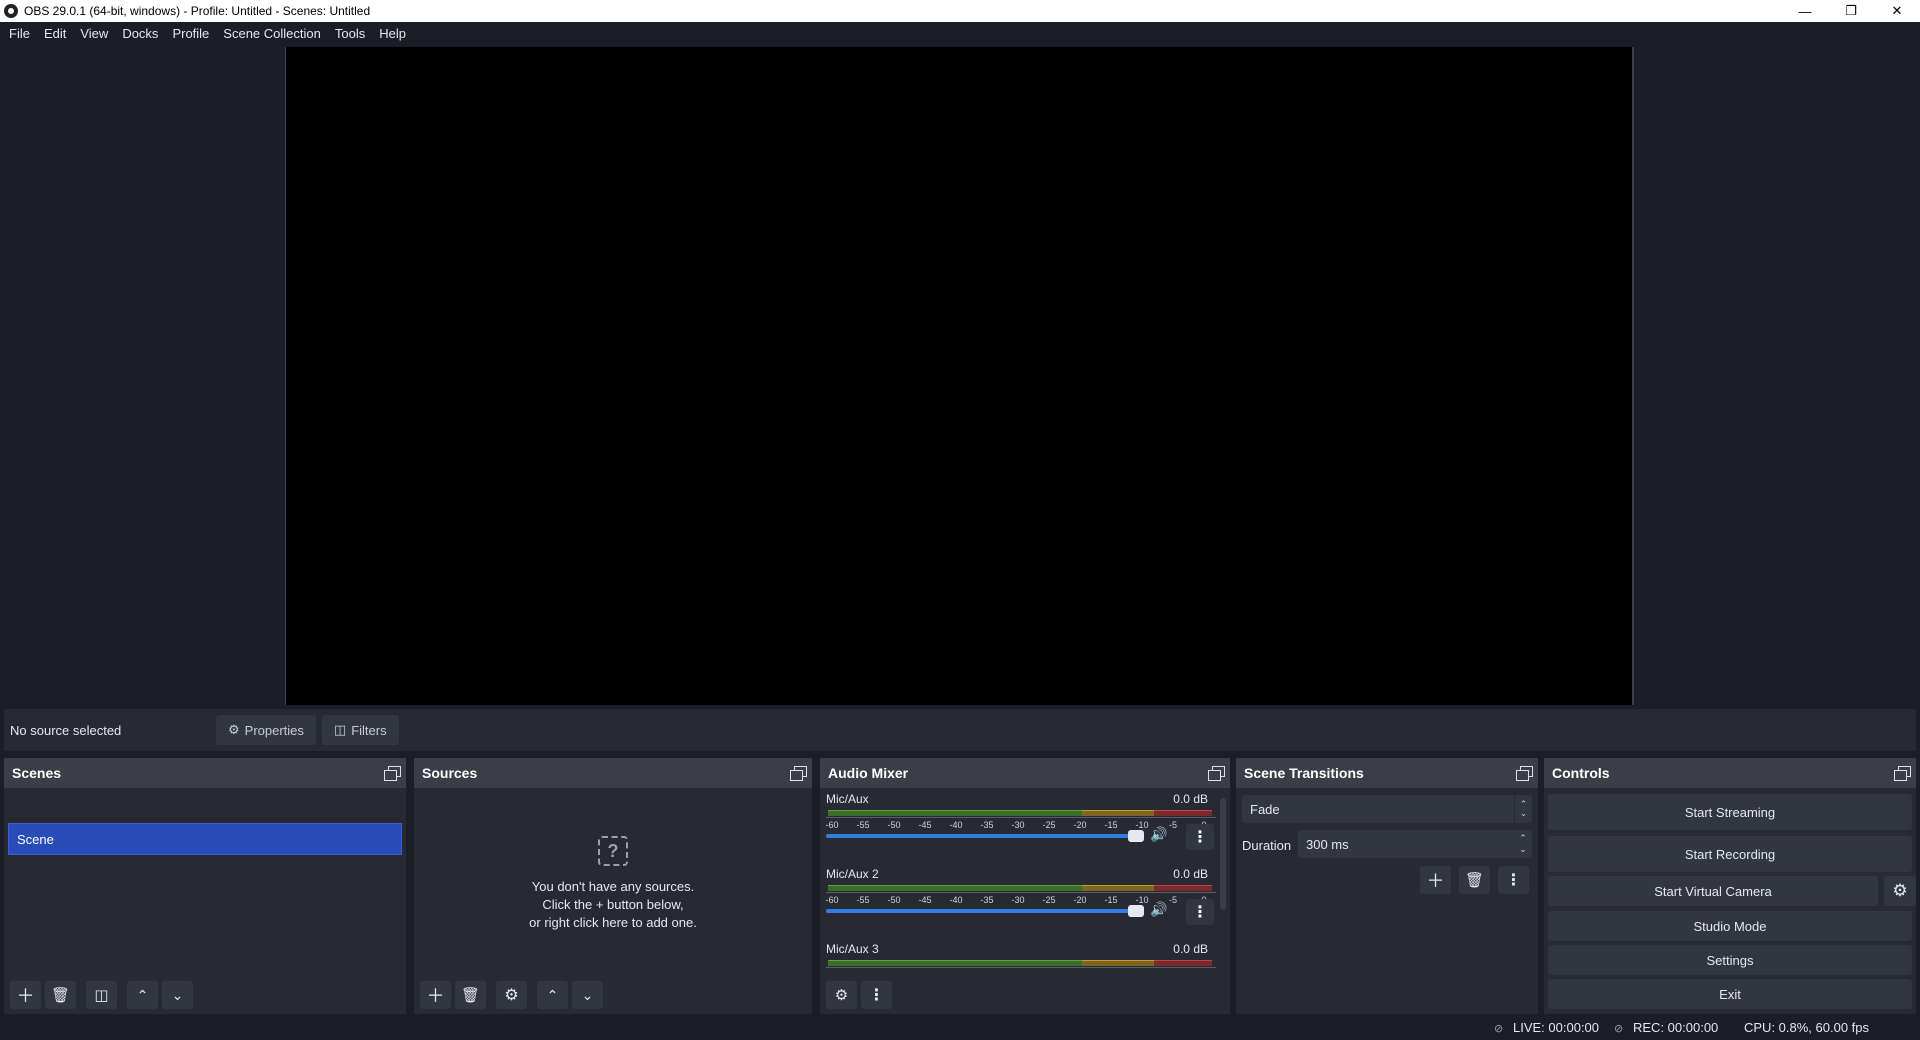 The image size is (1920, 1040). I want to click on sources-title: Sources, so click(450, 773).